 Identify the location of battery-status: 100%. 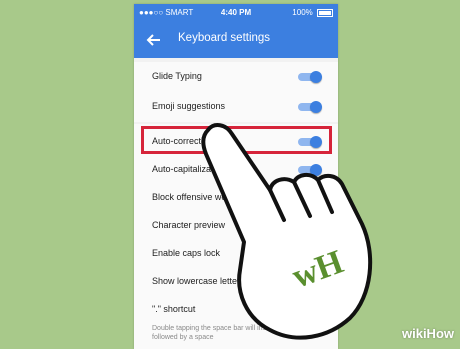
(312, 13).